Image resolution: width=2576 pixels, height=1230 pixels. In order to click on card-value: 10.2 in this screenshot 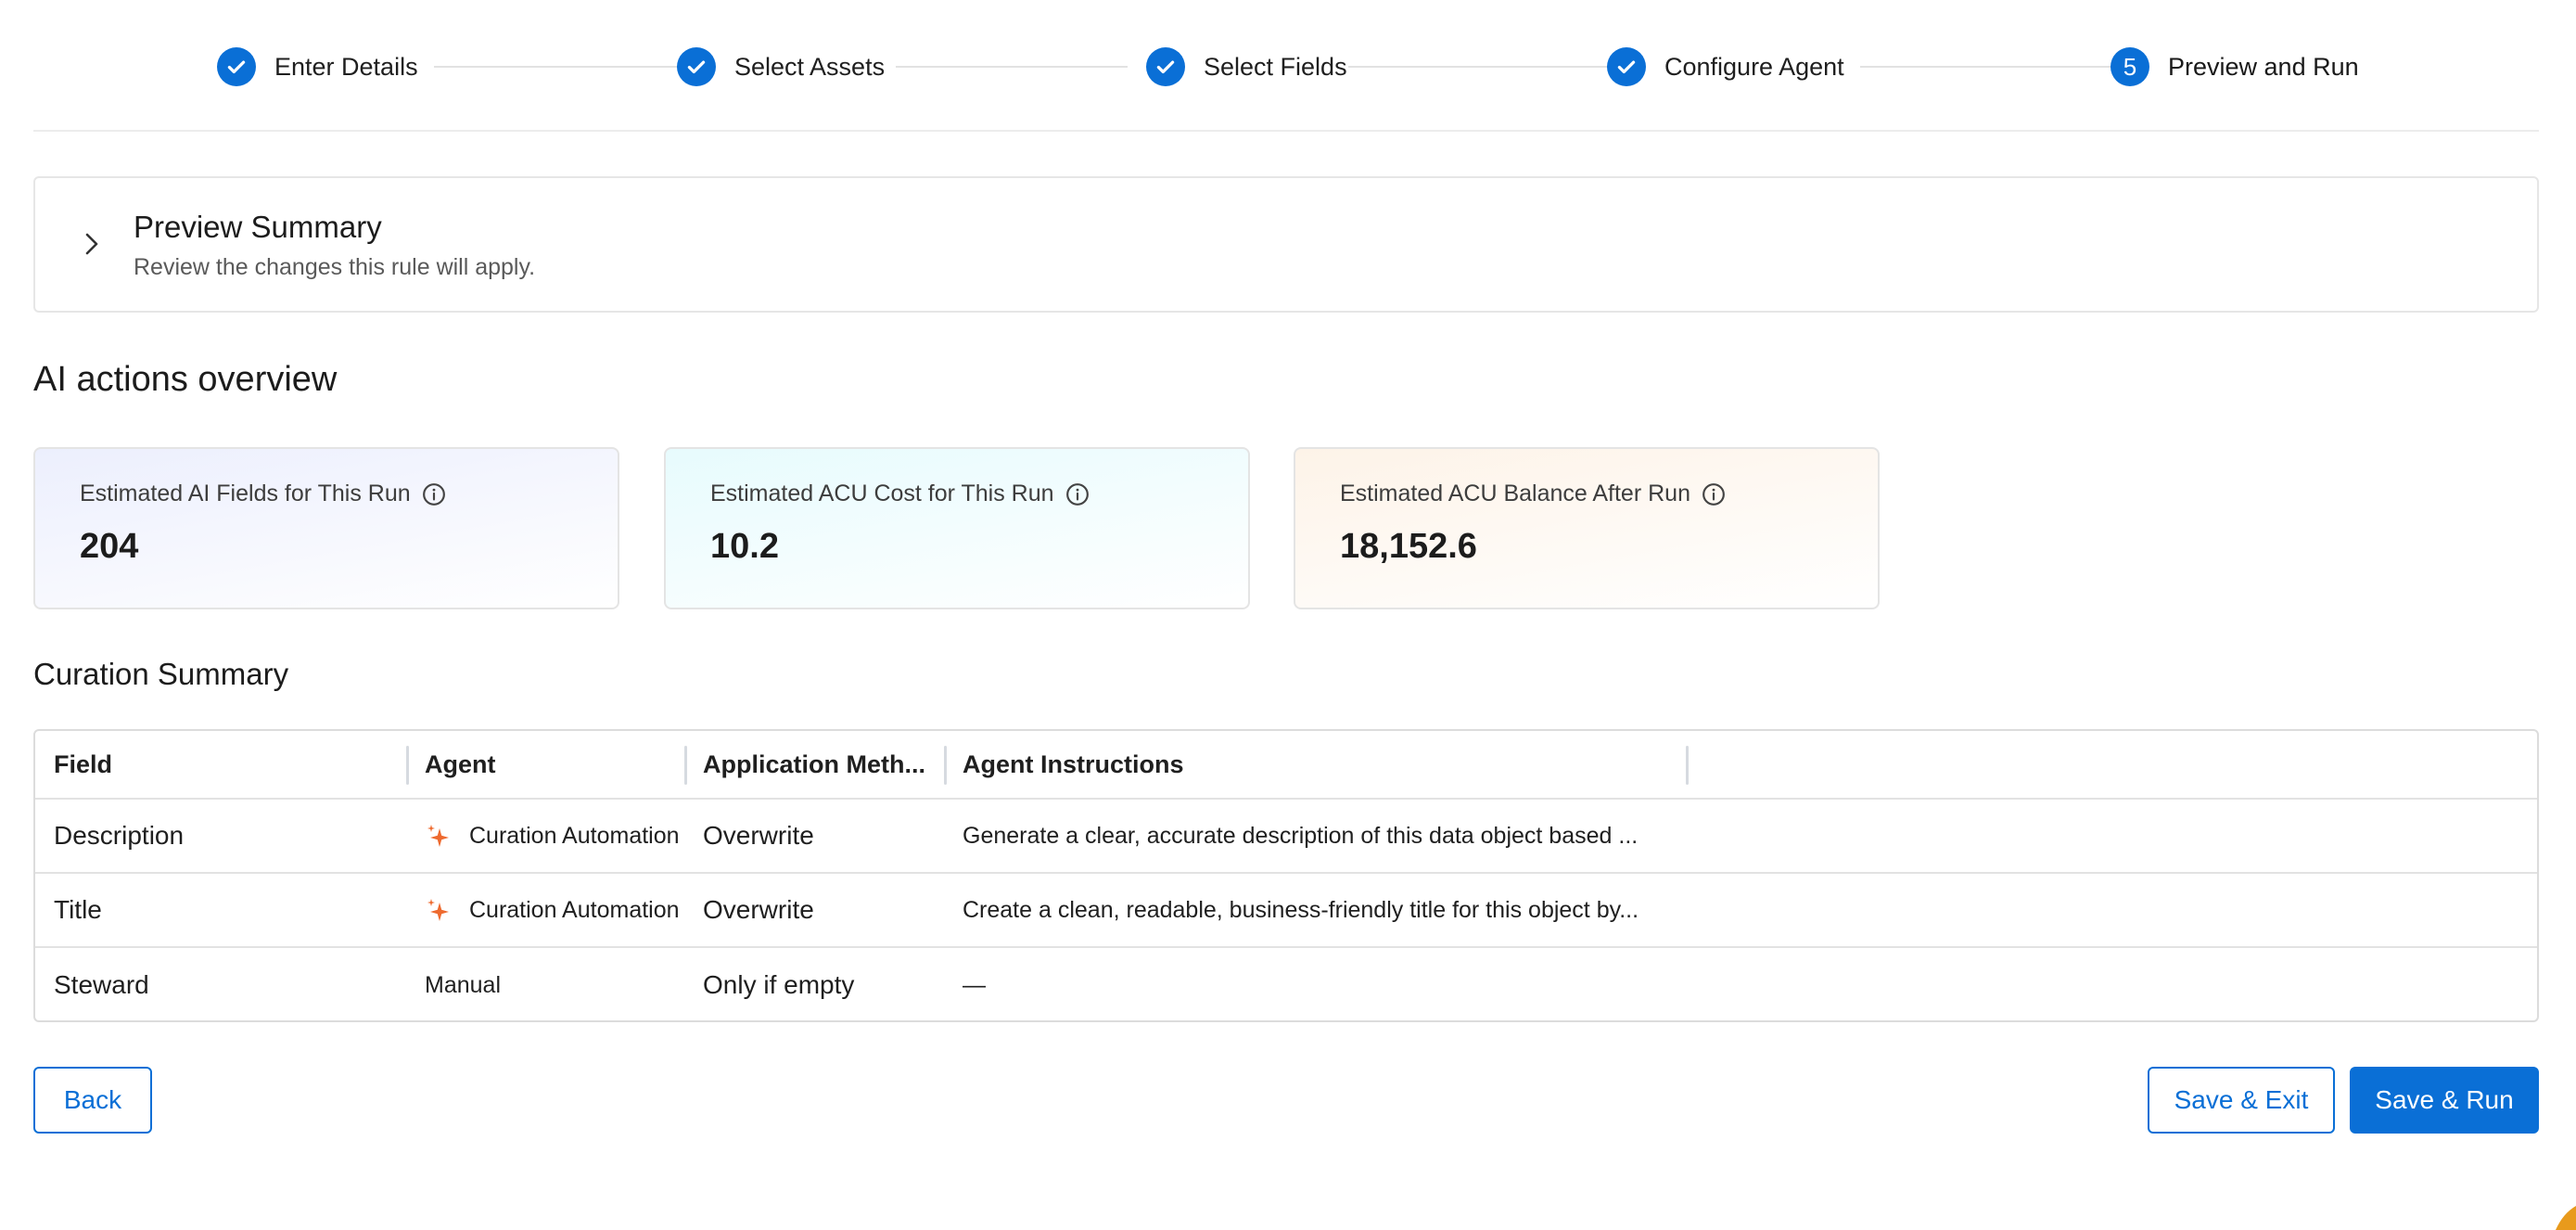, I will do `click(744, 547)`.